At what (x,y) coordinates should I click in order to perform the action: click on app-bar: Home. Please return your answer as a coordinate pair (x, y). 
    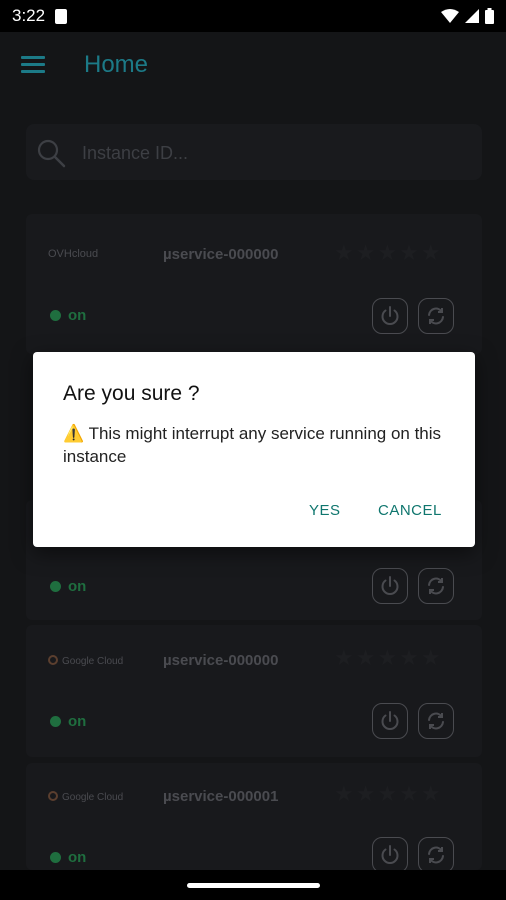
    Looking at the image, I should click on (253, 66).